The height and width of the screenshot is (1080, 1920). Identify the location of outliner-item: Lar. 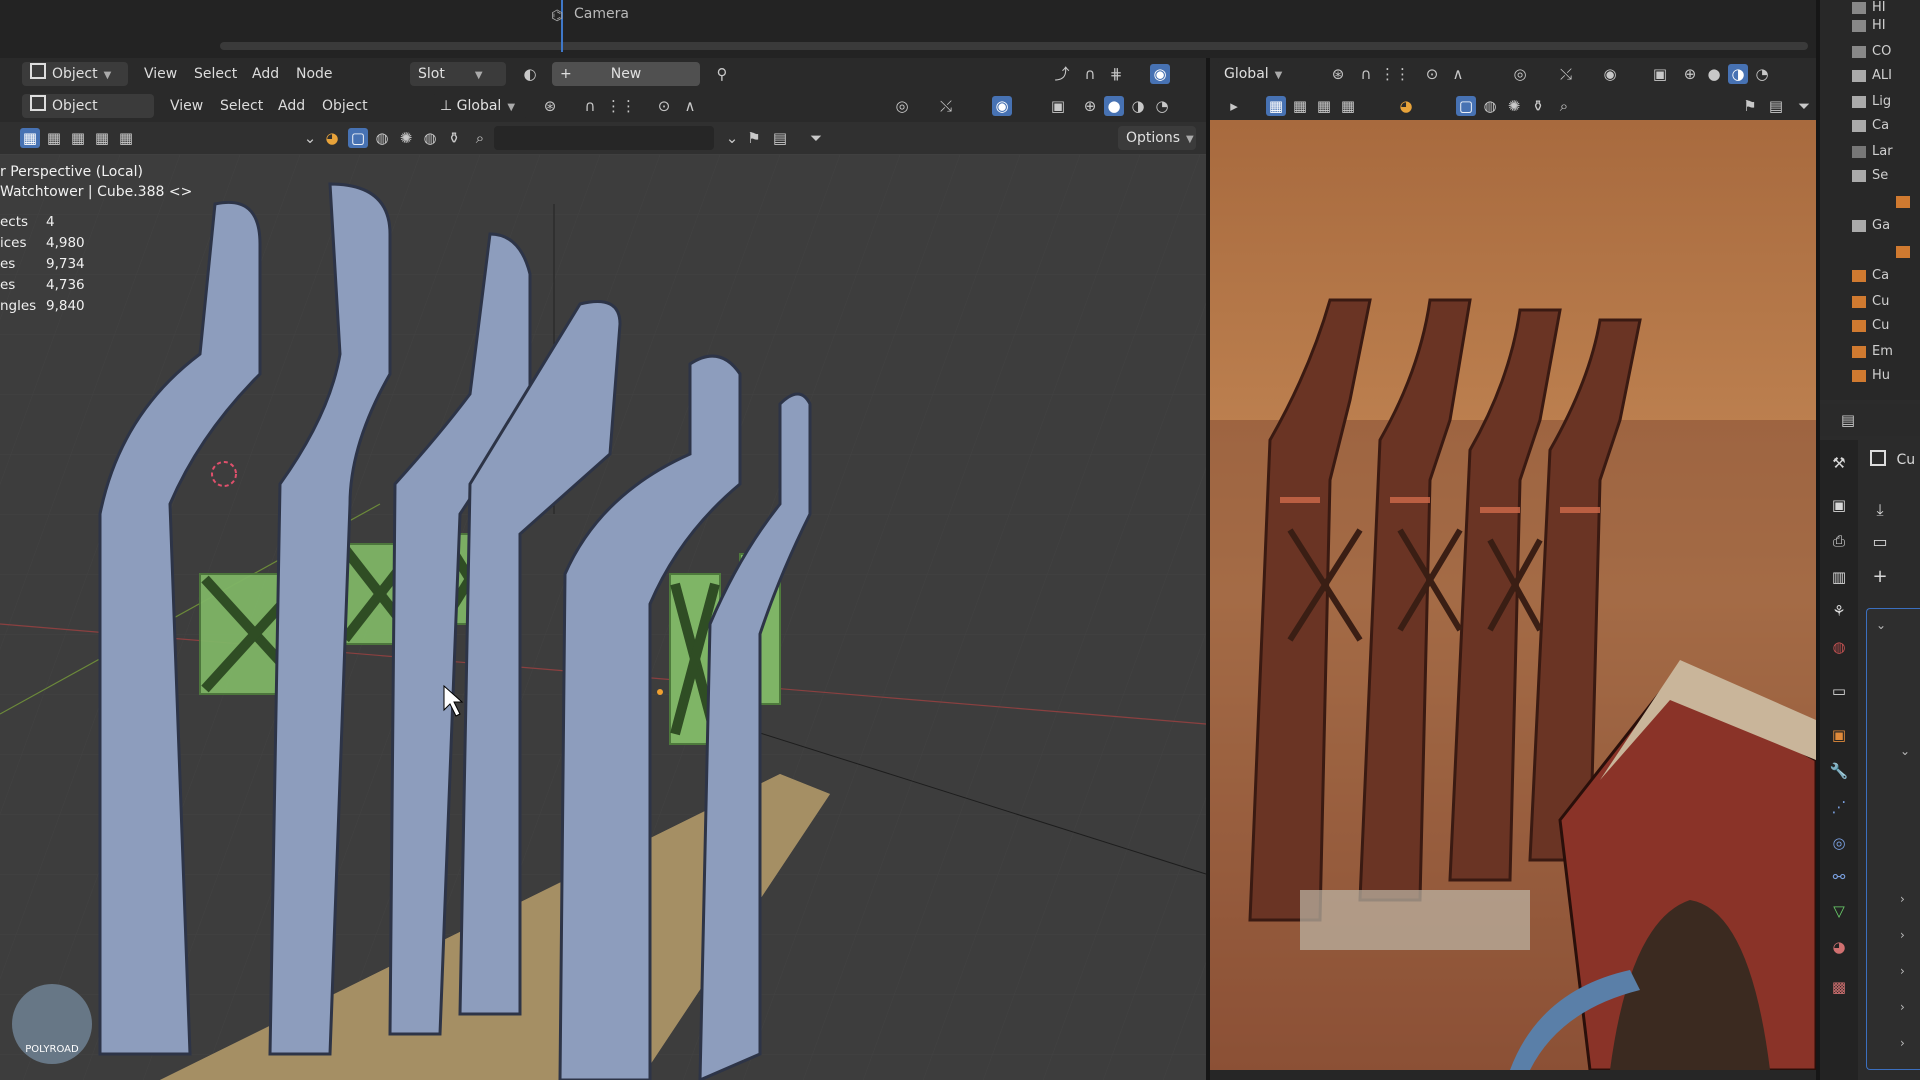
(1886, 154).